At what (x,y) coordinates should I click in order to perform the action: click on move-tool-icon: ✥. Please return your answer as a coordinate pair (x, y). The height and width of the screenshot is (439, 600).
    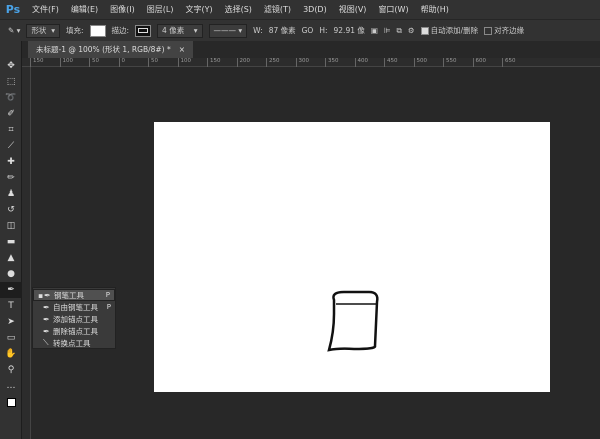
    Looking at the image, I should click on (11, 66).